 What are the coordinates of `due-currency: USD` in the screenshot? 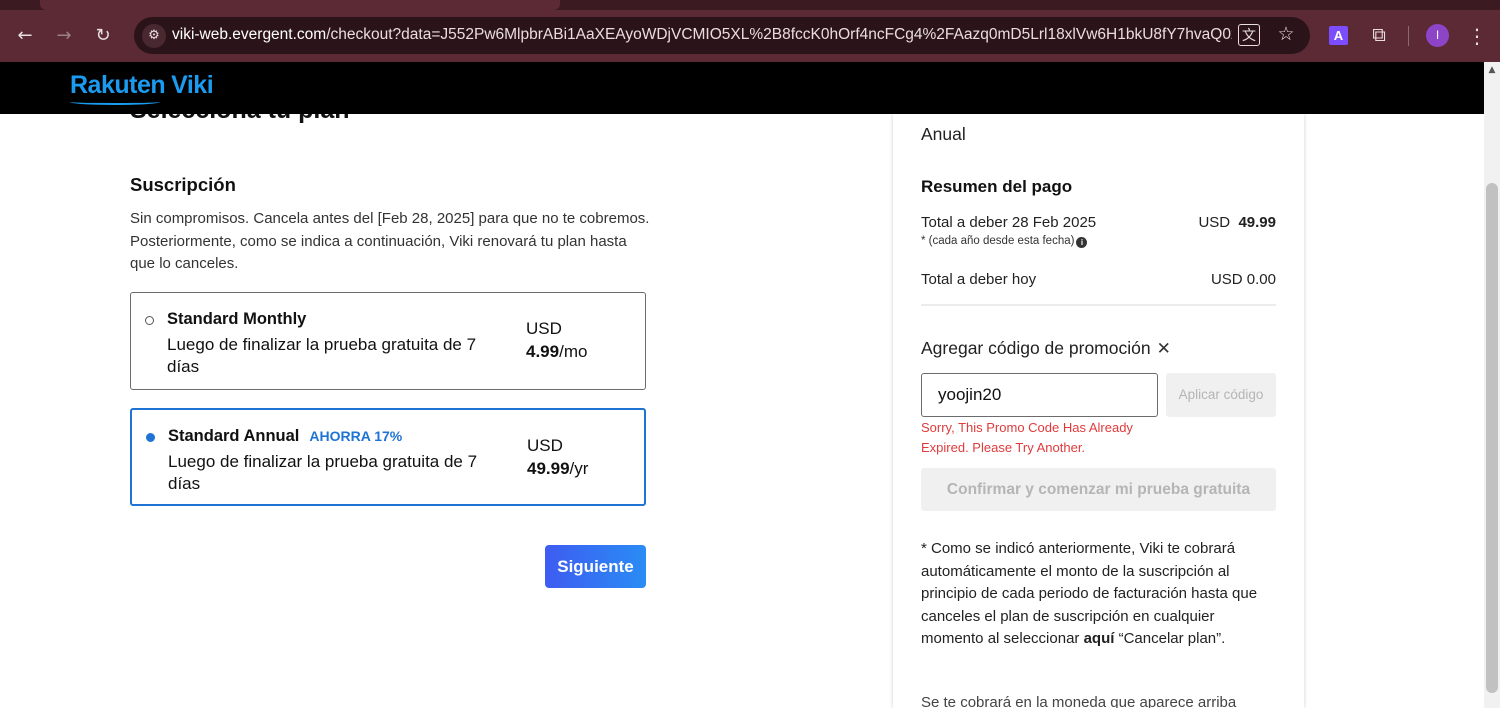 It's located at (1214, 222).